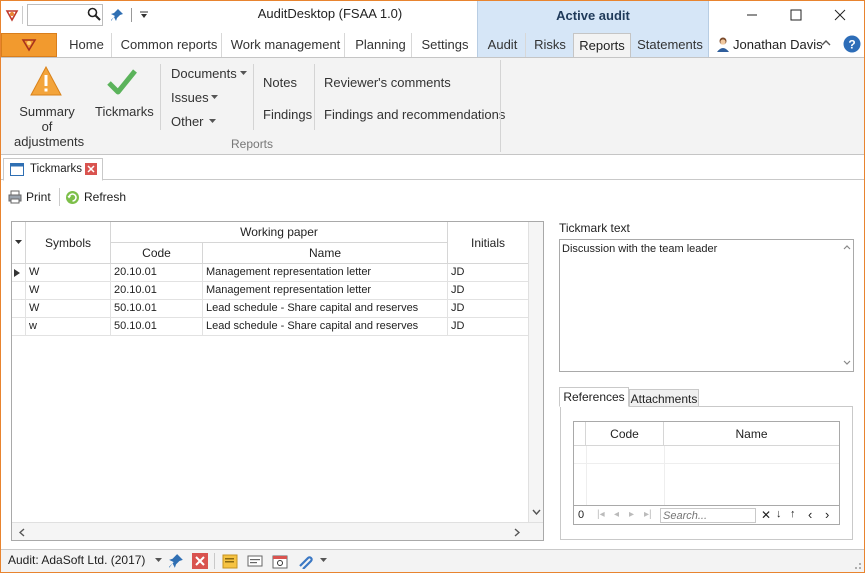 This screenshot has height=573, width=865. I want to click on reference-search-input, so click(708, 515).